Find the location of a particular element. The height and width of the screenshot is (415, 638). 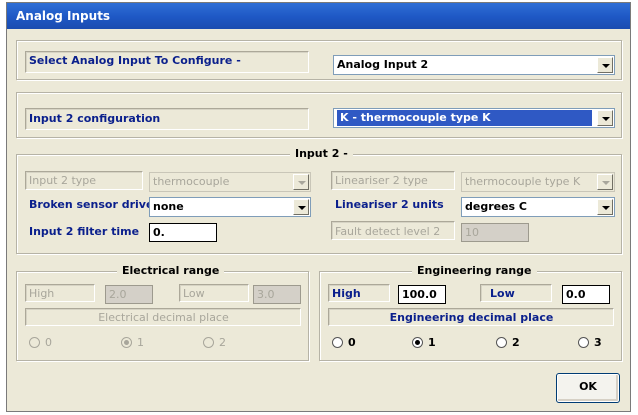

filter-time-label: Input 2 filter time is located at coordinates (84, 231).